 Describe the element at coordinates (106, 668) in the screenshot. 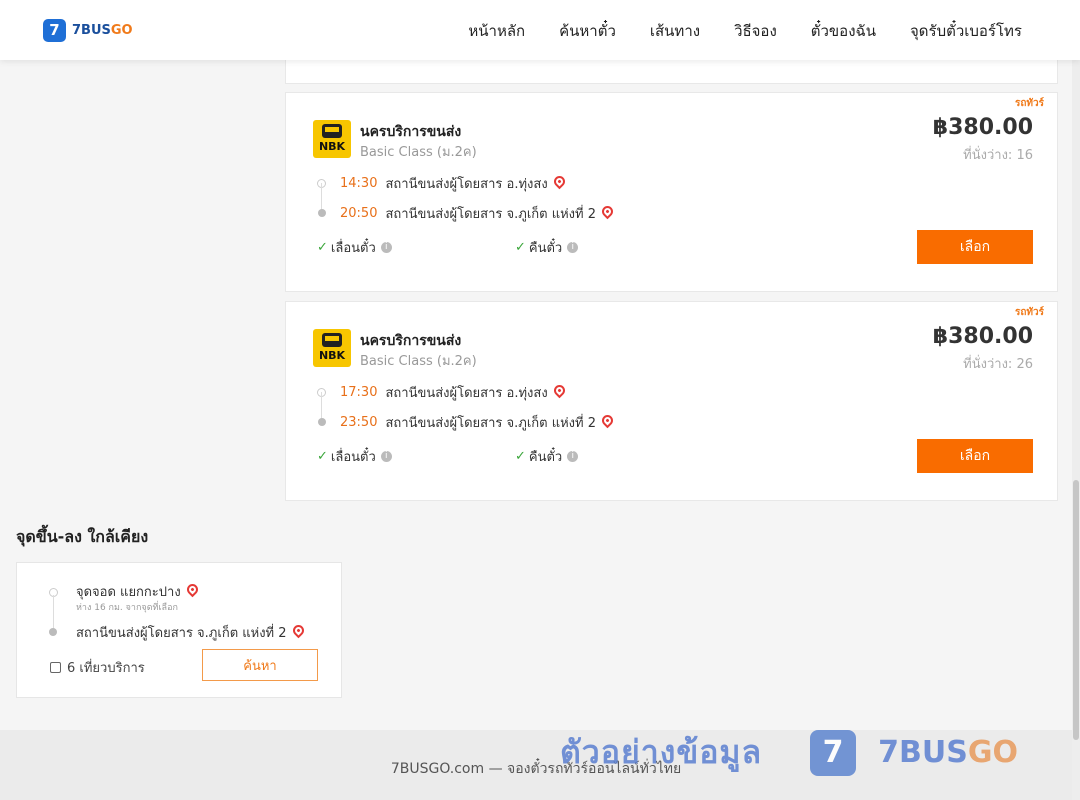

I see `trip-count-label: 6 เที่ยวบริการ` at that location.